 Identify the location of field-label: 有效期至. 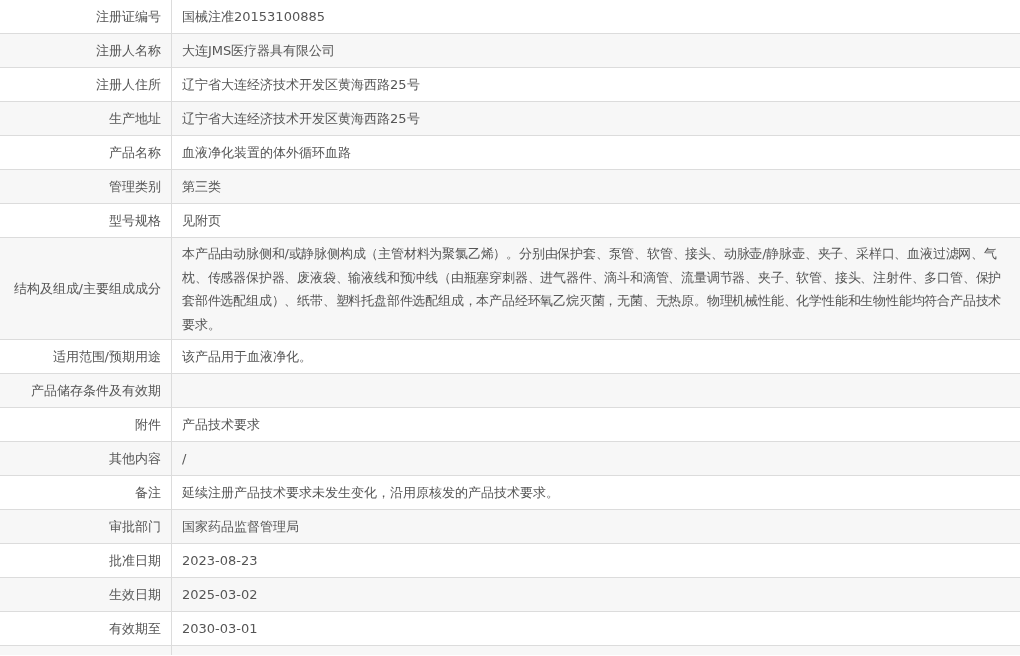
(135, 628).